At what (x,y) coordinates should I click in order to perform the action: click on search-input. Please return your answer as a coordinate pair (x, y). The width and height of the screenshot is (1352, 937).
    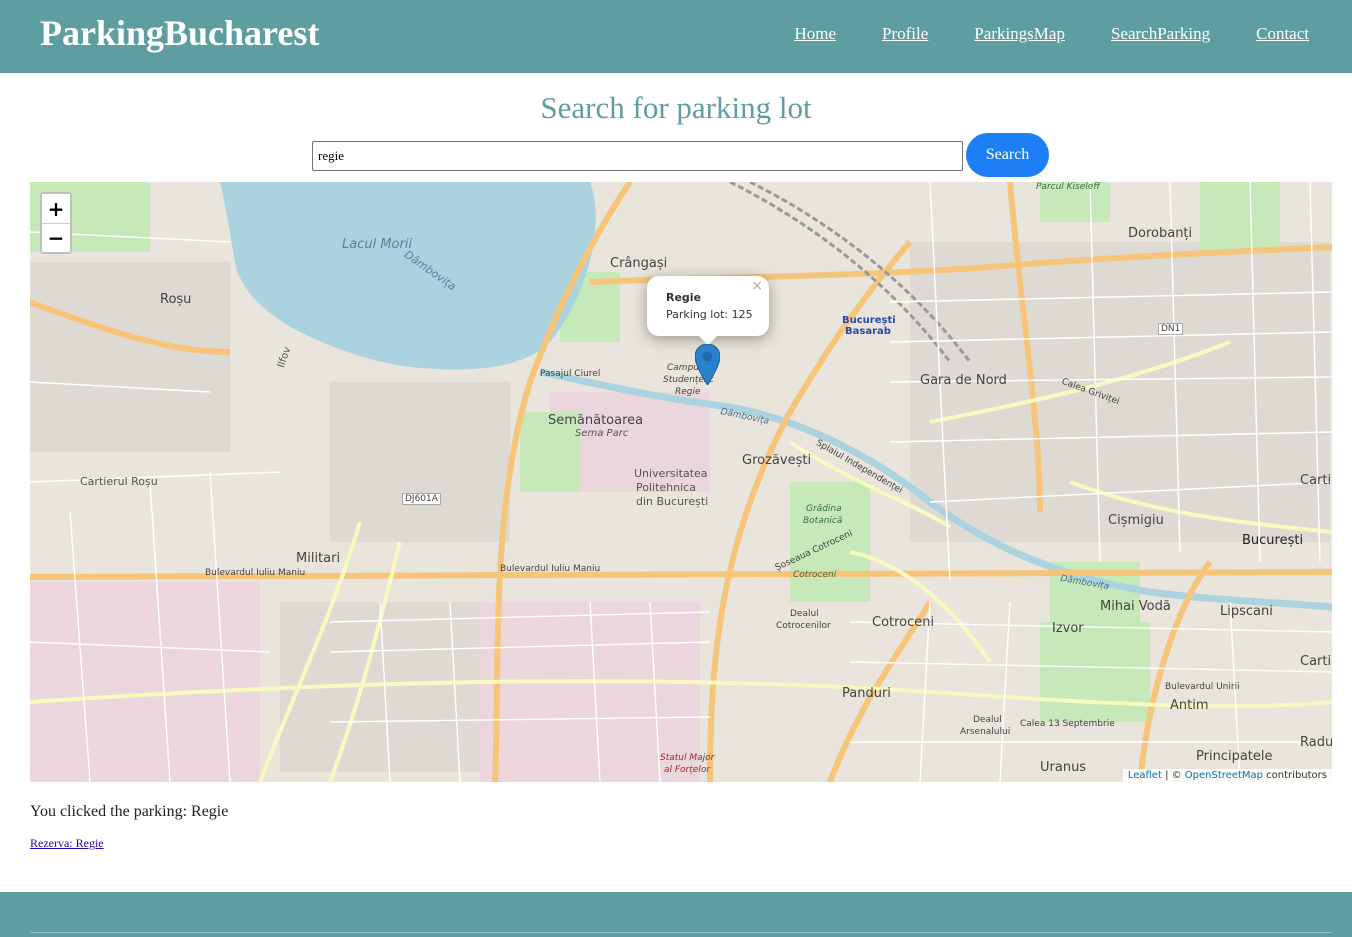
    Looking at the image, I should click on (637, 156).